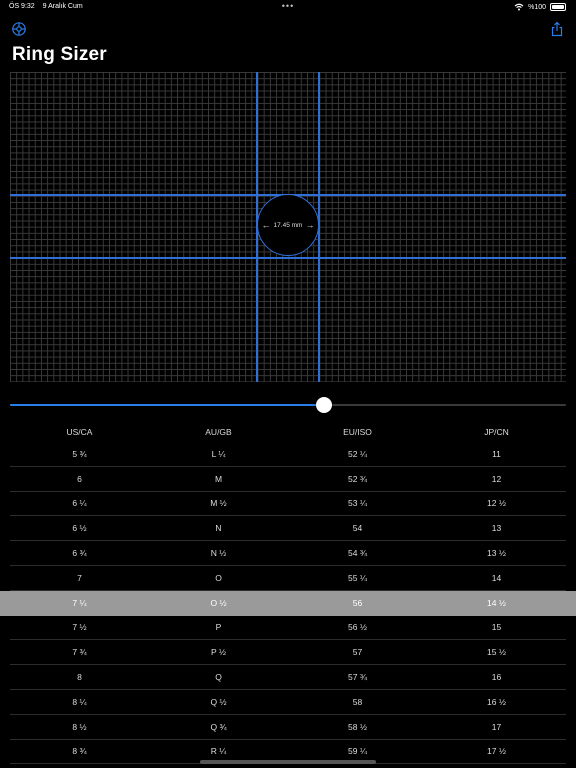 The width and height of the screenshot is (576, 768). Describe the element at coordinates (79, 627) in the screenshot. I see `table-cell: 7 ½` at that location.